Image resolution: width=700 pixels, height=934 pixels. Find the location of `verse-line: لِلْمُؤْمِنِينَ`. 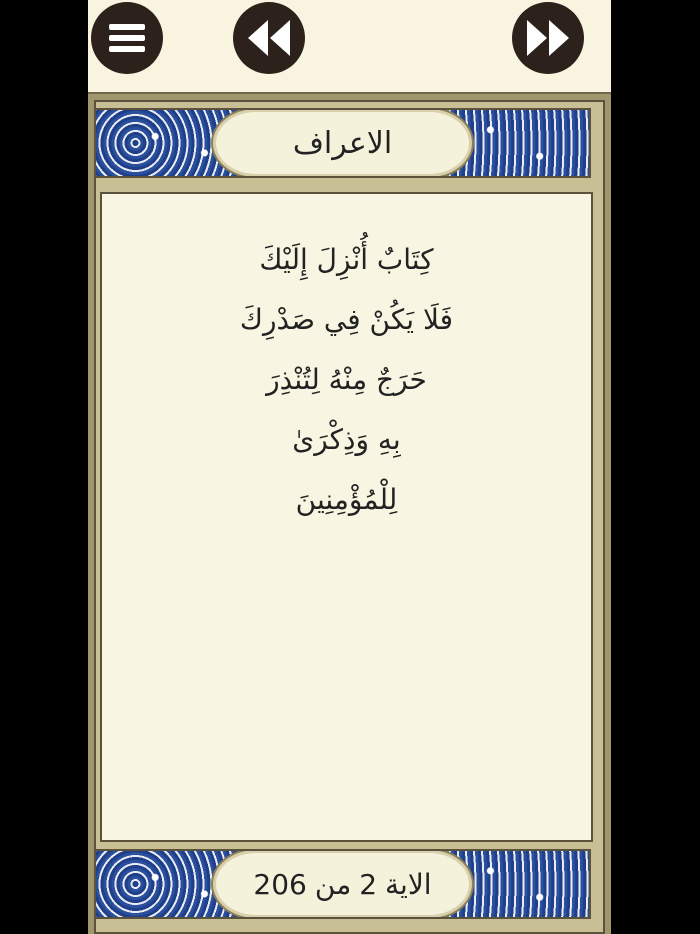

verse-line: لِلْمُؤْمِنِينَ is located at coordinates (346, 499).